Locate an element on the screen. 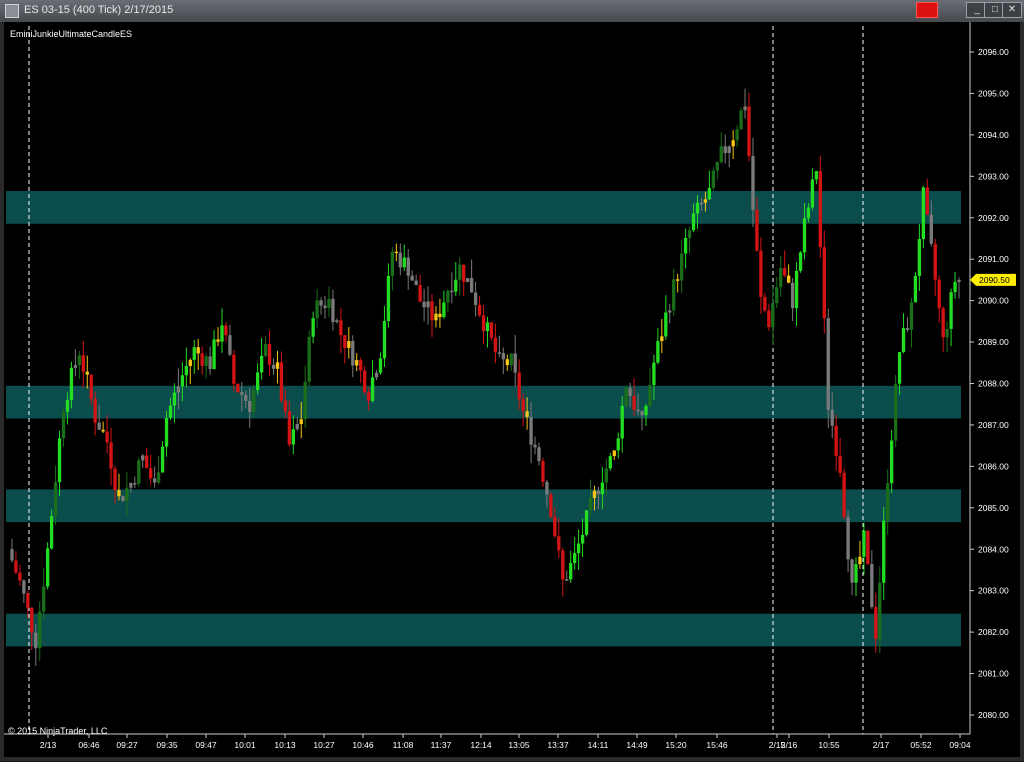 This screenshot has height=762, width=1024. chart-trader-indicator-button is located at coordinates (927, 10).